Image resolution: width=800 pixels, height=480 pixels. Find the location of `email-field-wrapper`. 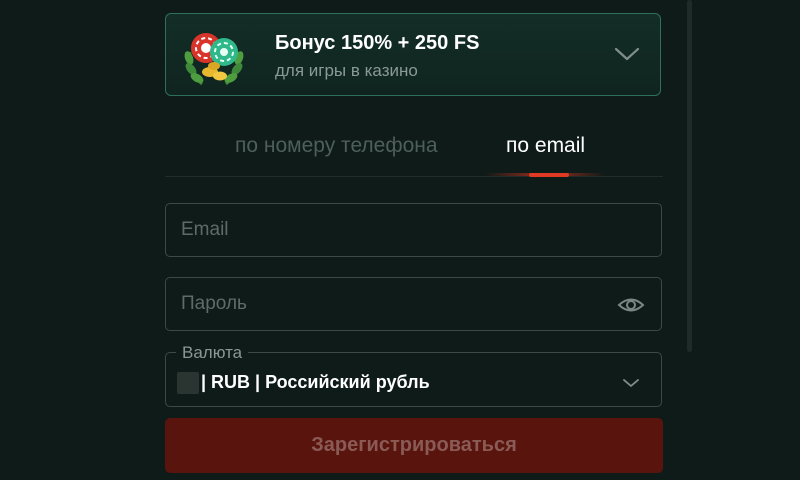

email-field-wrapper is located at coordinates (413, 230).